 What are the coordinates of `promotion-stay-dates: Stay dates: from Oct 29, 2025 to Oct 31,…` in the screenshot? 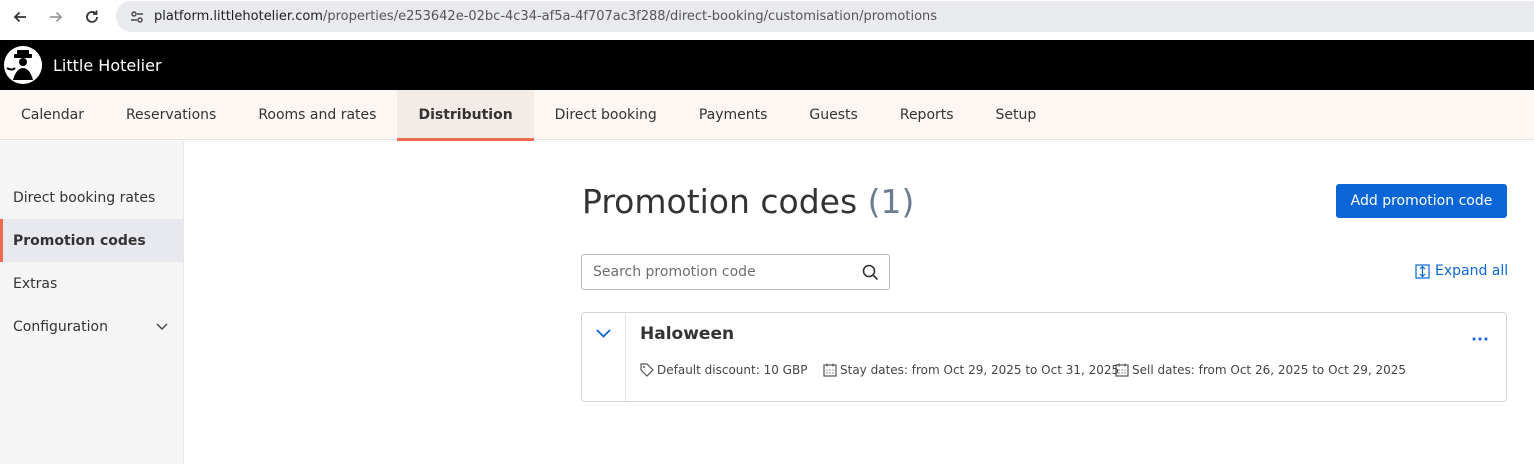 It's located at (971, 370).